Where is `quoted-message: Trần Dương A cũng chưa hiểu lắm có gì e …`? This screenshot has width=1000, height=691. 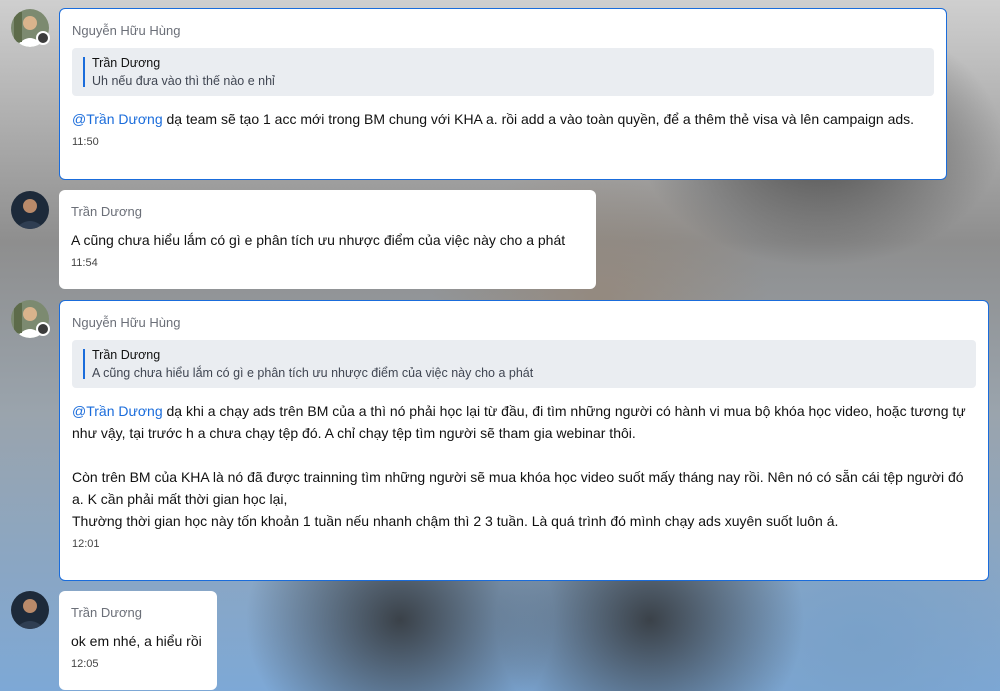 quoted-message: Trần Dương A cũng chưa hiểu lắm có gì e … is located at coordinates (524, 364).